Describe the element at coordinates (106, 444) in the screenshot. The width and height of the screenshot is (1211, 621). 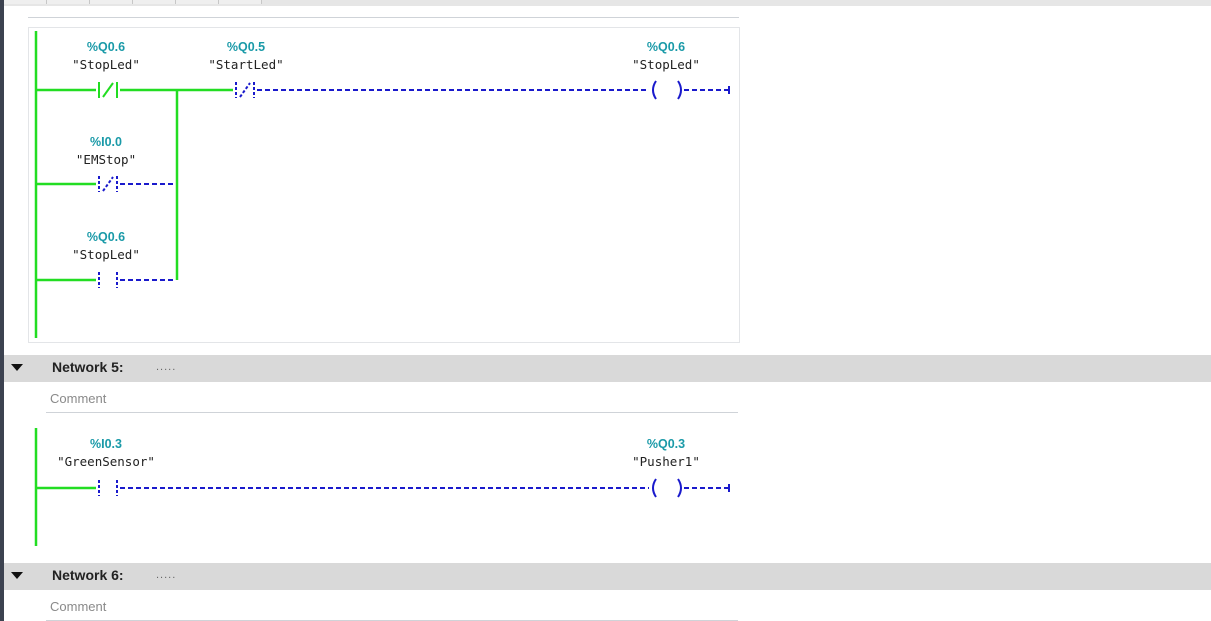
I see `contact-address: %I0.3` at that location.